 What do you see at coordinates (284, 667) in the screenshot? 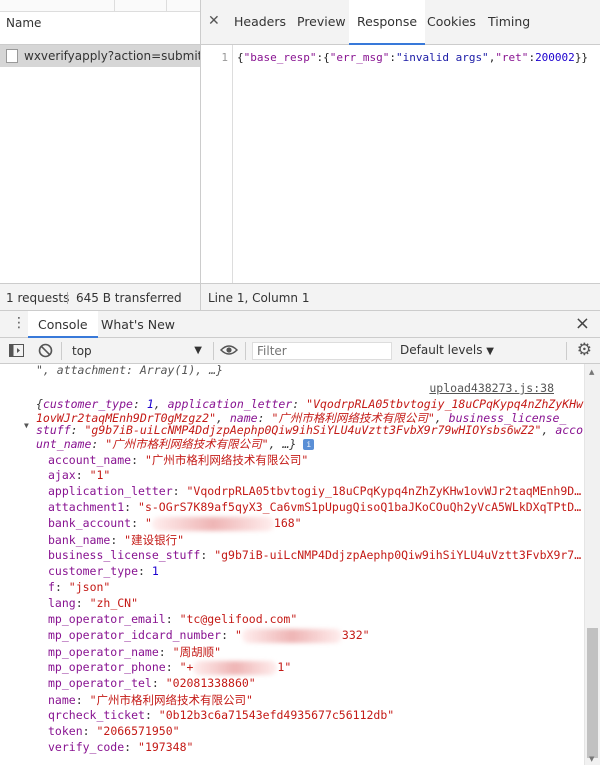
I see `property-value: 1"` at bounding box center [284, 667].